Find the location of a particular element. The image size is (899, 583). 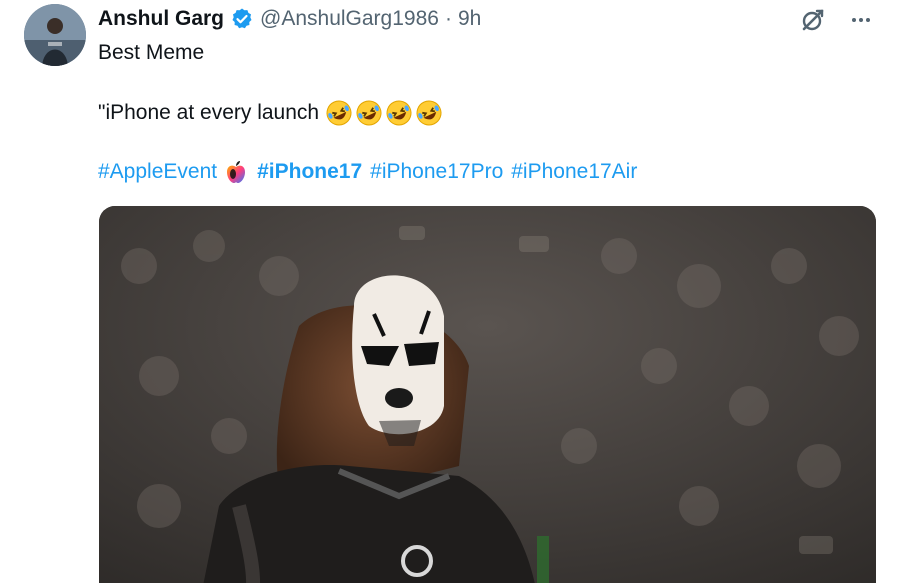

author-avatar is located at coordinates (55, 35).